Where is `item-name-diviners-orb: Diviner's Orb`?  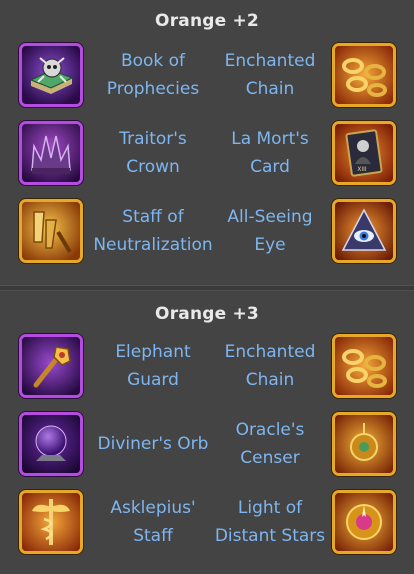
item-name-diviners-orb: Diviner's Orb is located at coordinates (153, 444).